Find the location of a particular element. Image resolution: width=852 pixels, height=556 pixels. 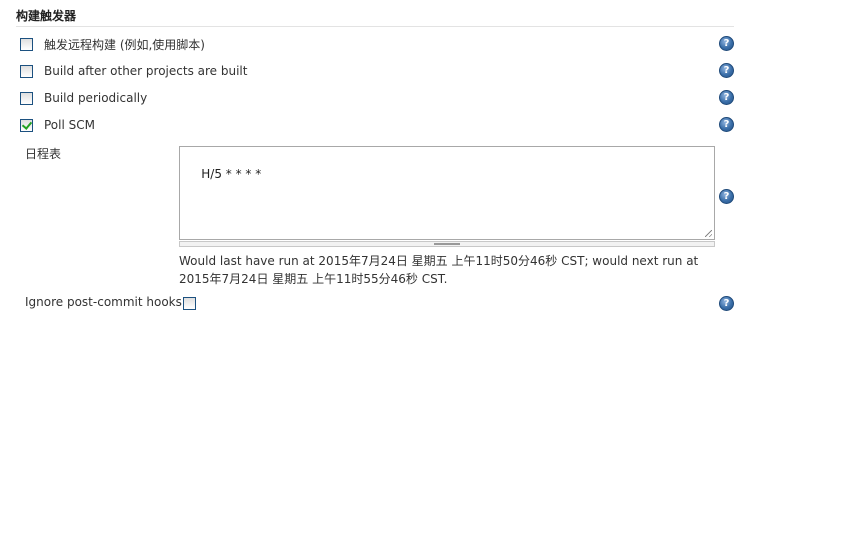

textarea-resize-bar is located at coordinates (447, 244).